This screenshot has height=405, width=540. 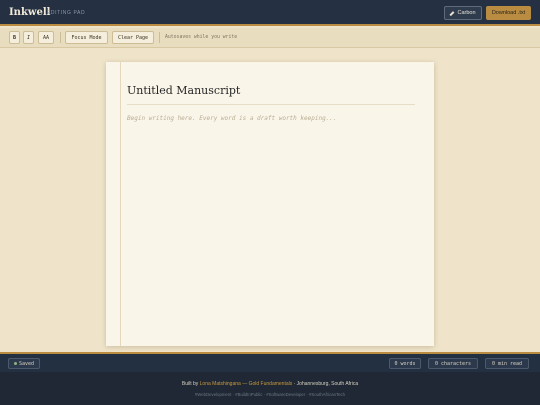 I want to click on theme-carbon-button: Carbon, so click(x=463, y=13).